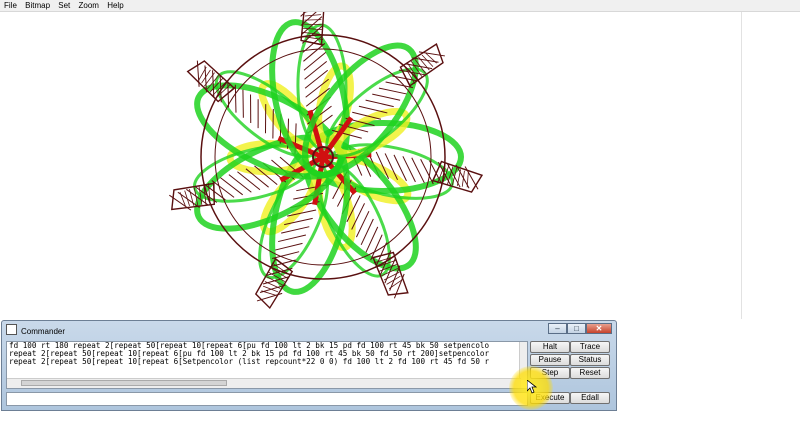  I want to click on minimize-button: –, so click(557, 328).